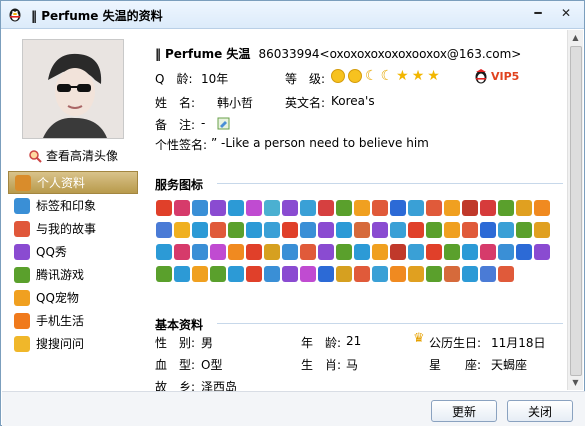  Describe the element at coordinates (496, 76) in the screenshot. I see `vip-badge: VIP5` at that location.